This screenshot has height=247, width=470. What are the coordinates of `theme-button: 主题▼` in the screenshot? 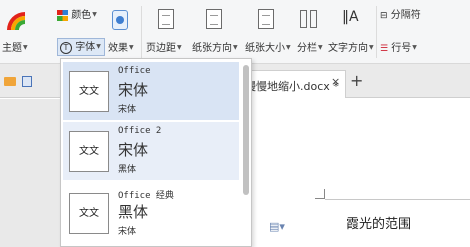 It's located at (15, 48).